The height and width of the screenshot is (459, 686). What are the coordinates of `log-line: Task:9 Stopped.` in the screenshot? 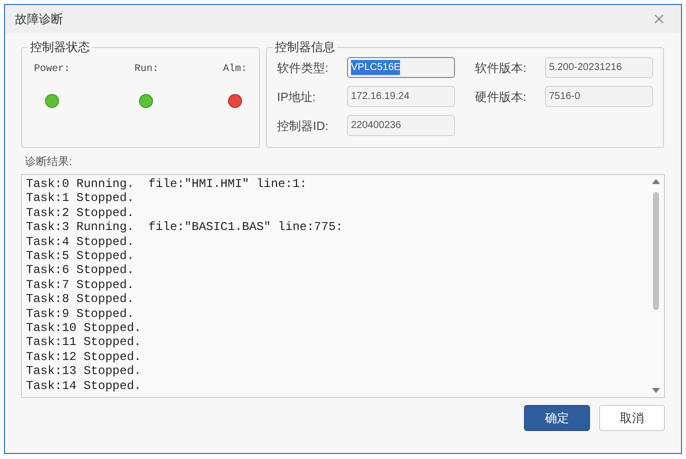 It's located at (81, 314).